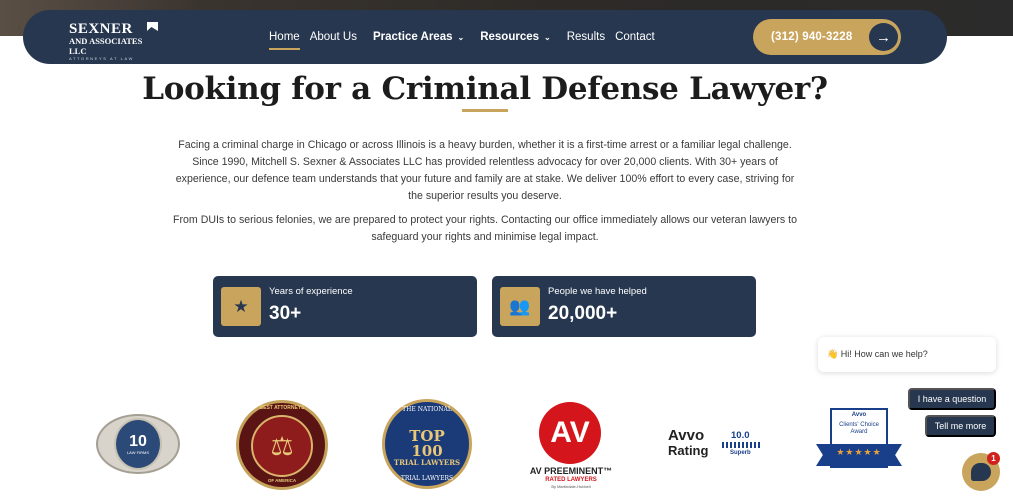 The image size is (1013, 500). I want to click on badge-best-attorneys: BEST ATTORNEYS ⚖ OF AMERICA, so click(282, 445).